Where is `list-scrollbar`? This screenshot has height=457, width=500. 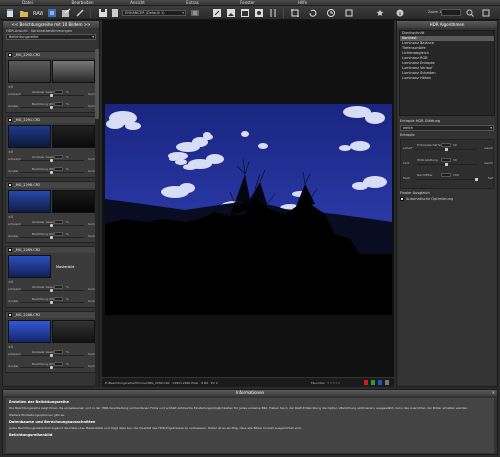
list-scrollbar is located at coordinates (97, 218).